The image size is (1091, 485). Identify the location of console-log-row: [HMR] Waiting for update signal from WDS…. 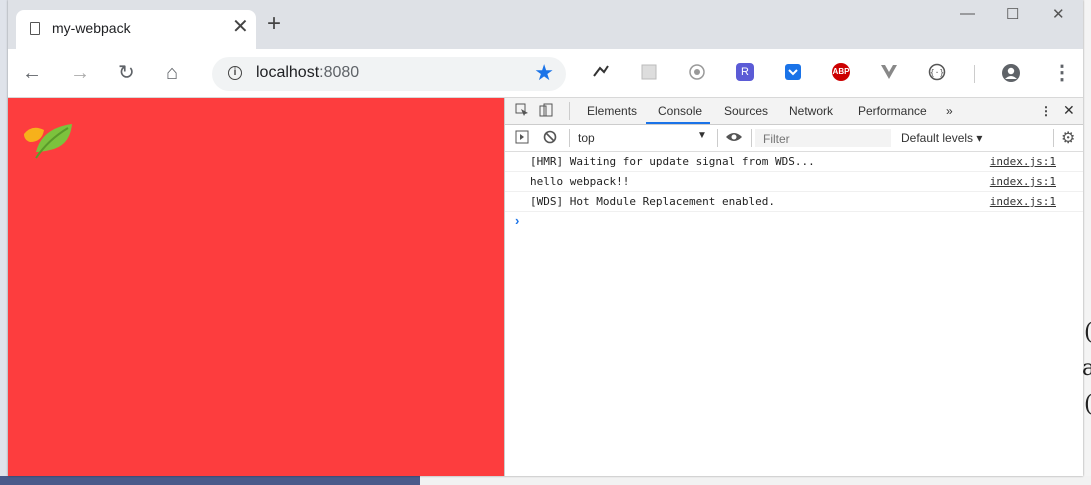
(794, 162).